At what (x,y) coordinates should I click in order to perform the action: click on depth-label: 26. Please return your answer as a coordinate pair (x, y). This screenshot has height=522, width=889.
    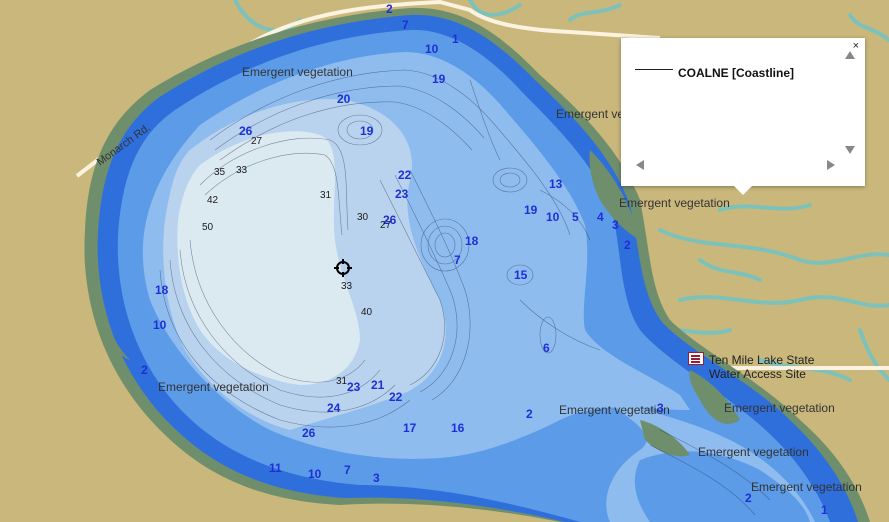
    Looking at the image, I should click on (309, 433).